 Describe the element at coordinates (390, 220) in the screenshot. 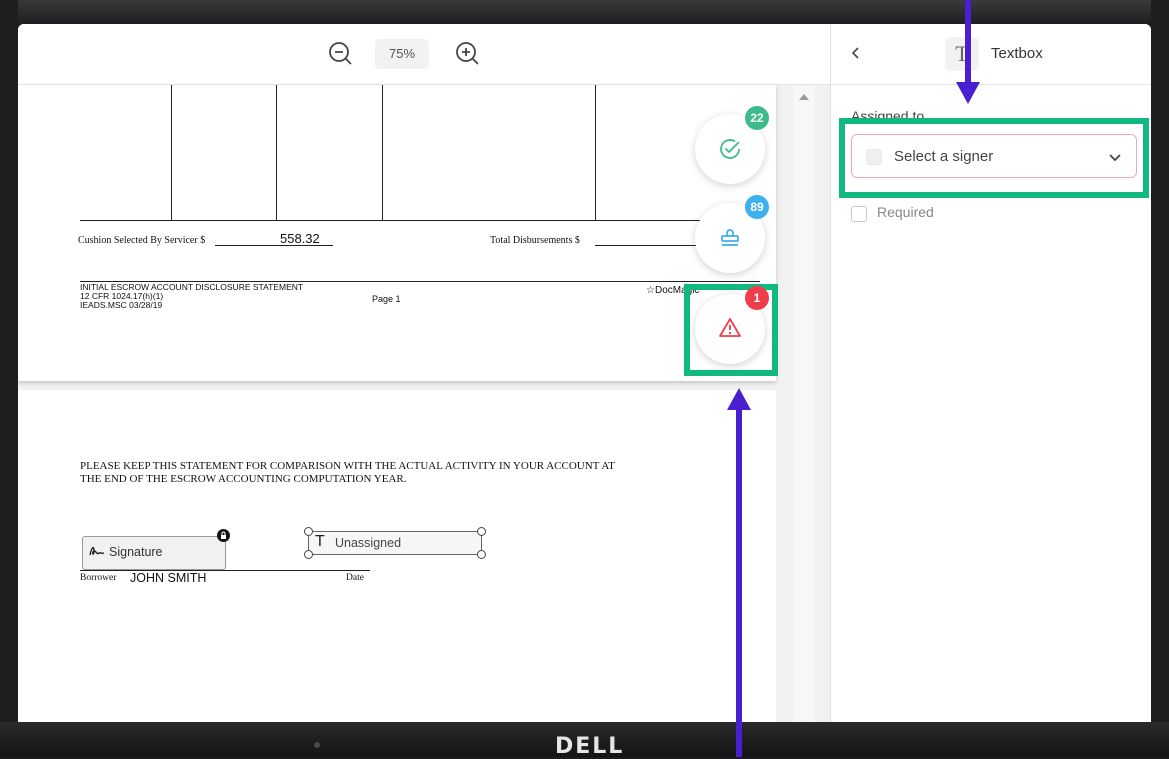

I see `table-bottom-rule` at that location.